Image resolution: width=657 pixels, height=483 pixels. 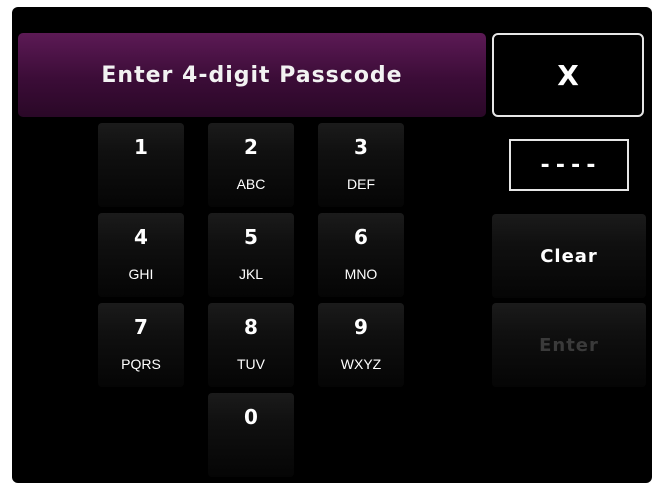 I want to click on dialog-title-text: Enter 4-digit Passcode, so click(x=252, y=75).